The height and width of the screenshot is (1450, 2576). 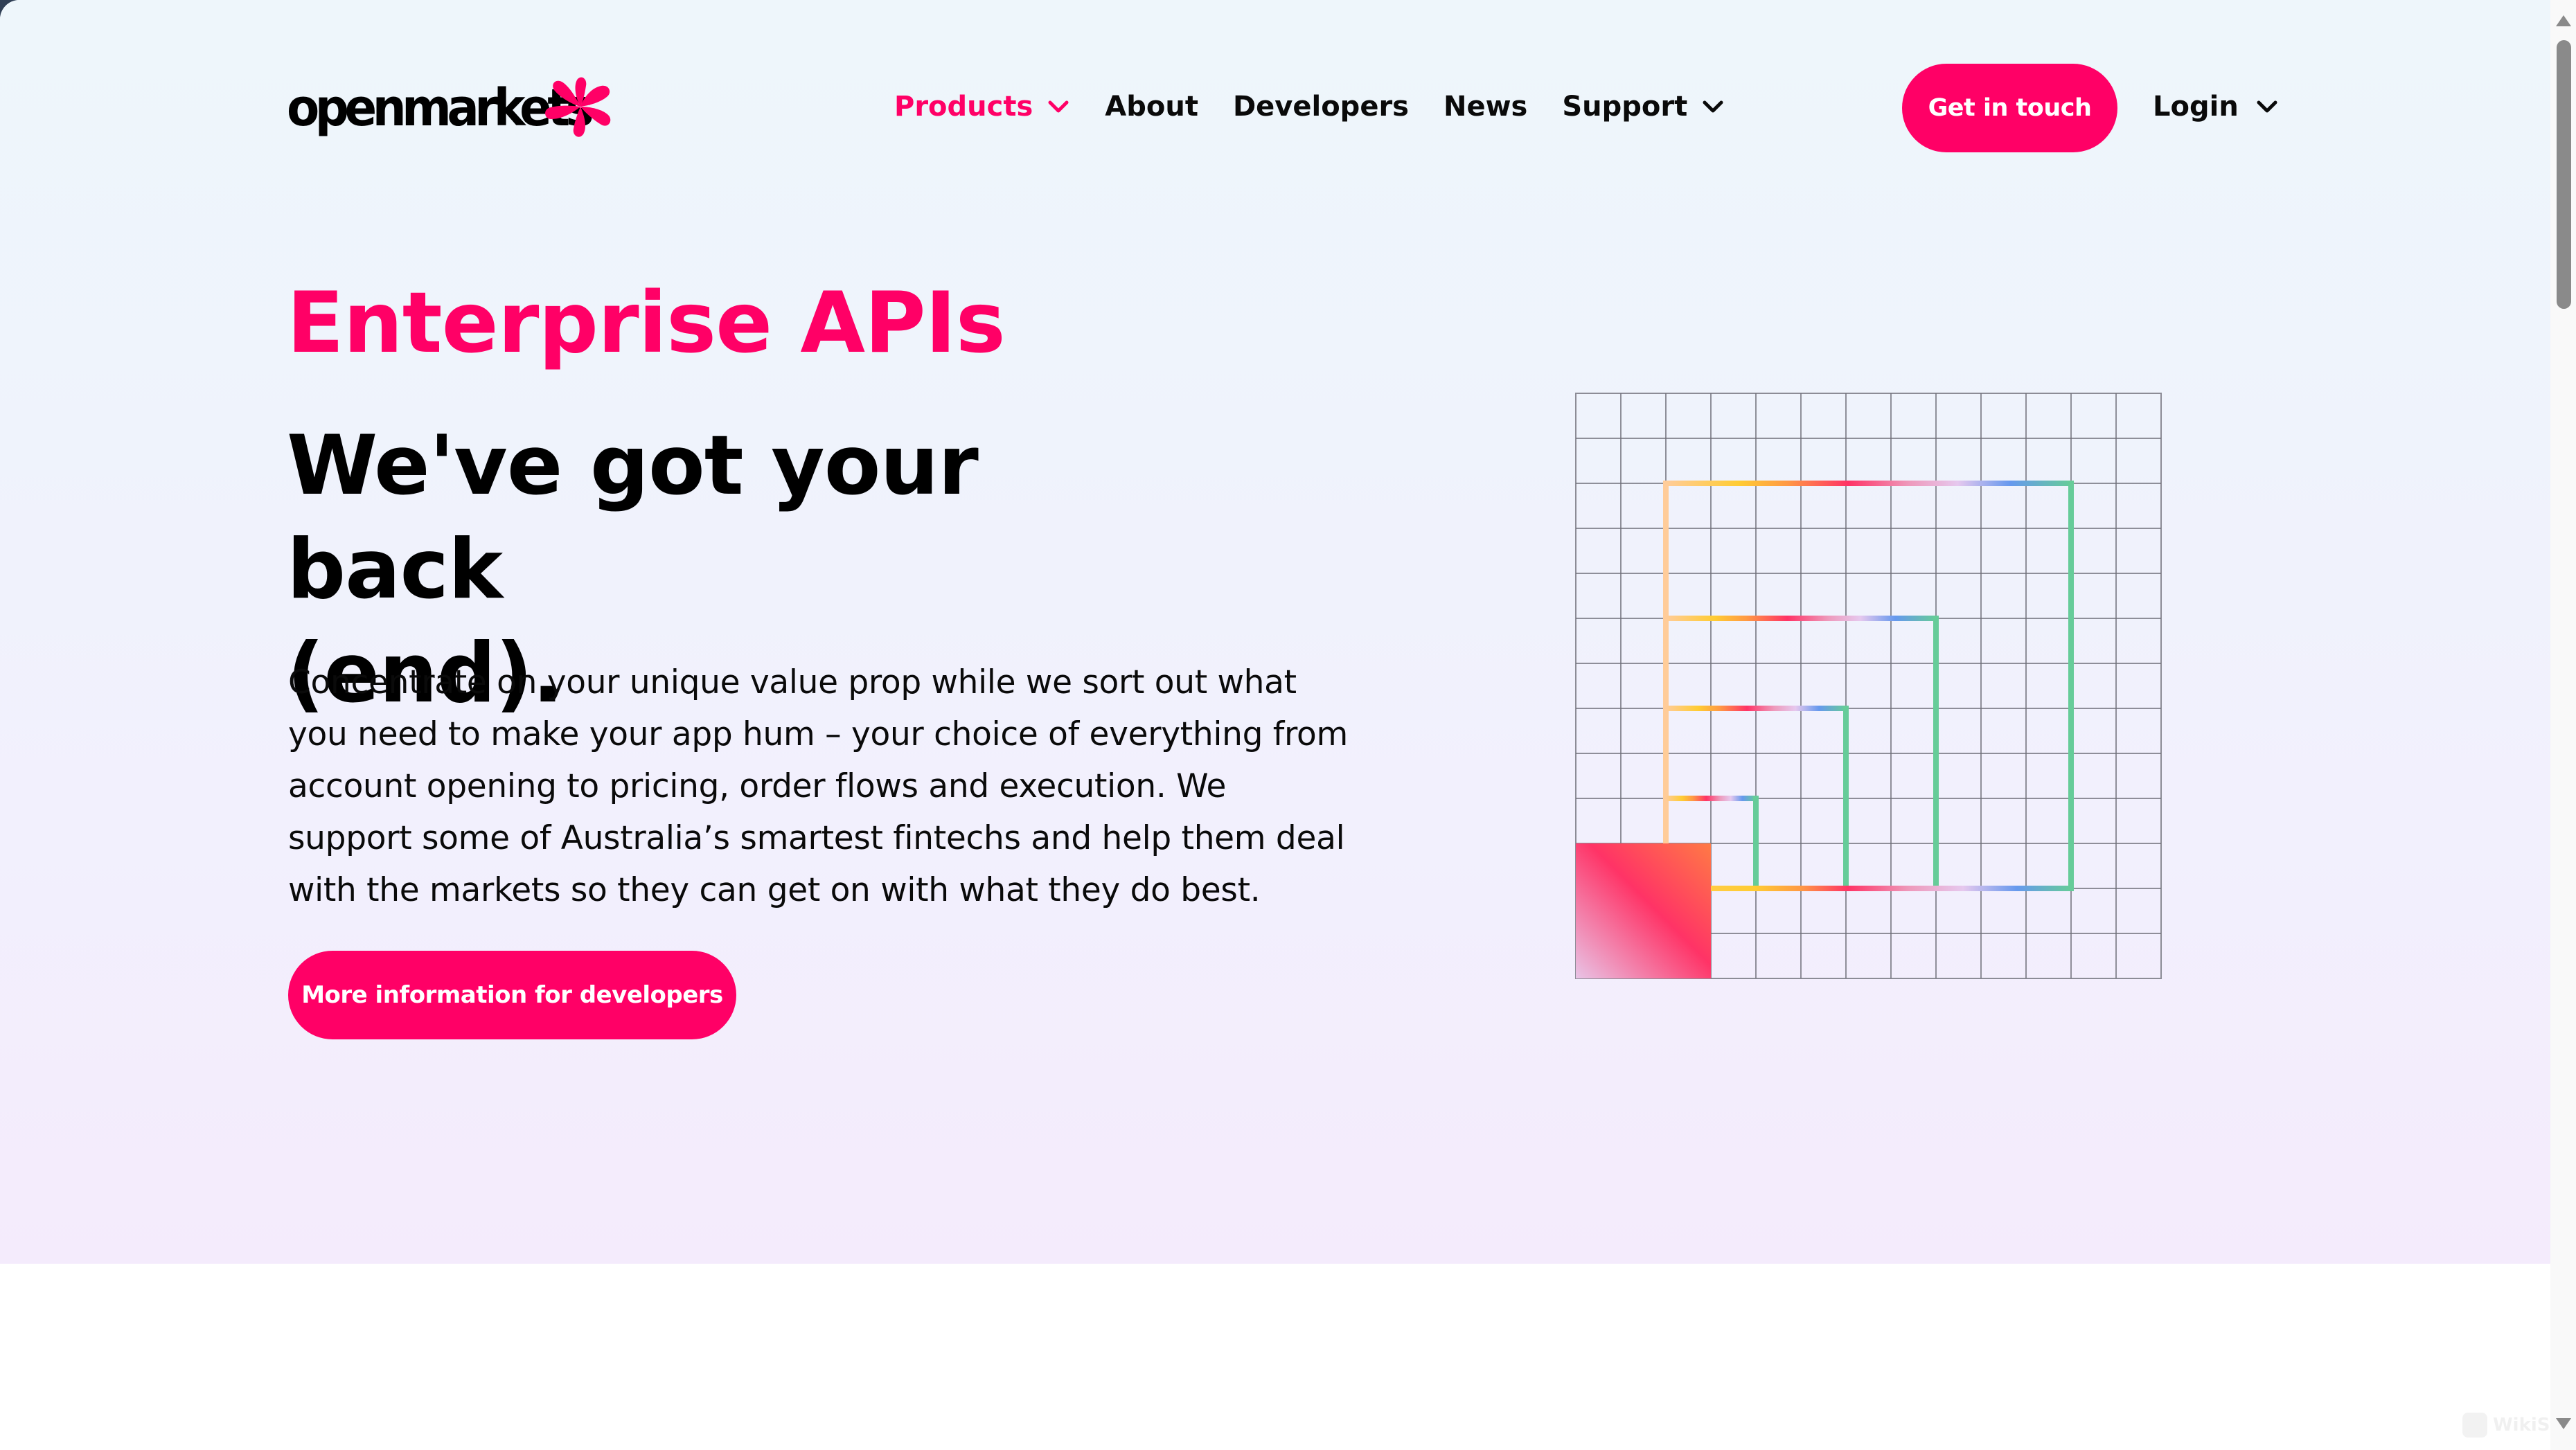 What do you see at coordinates (2009, 108) in the screenshot?
I see `get-in-touch-button: Get in touch` at bounding box center [2009, 108].